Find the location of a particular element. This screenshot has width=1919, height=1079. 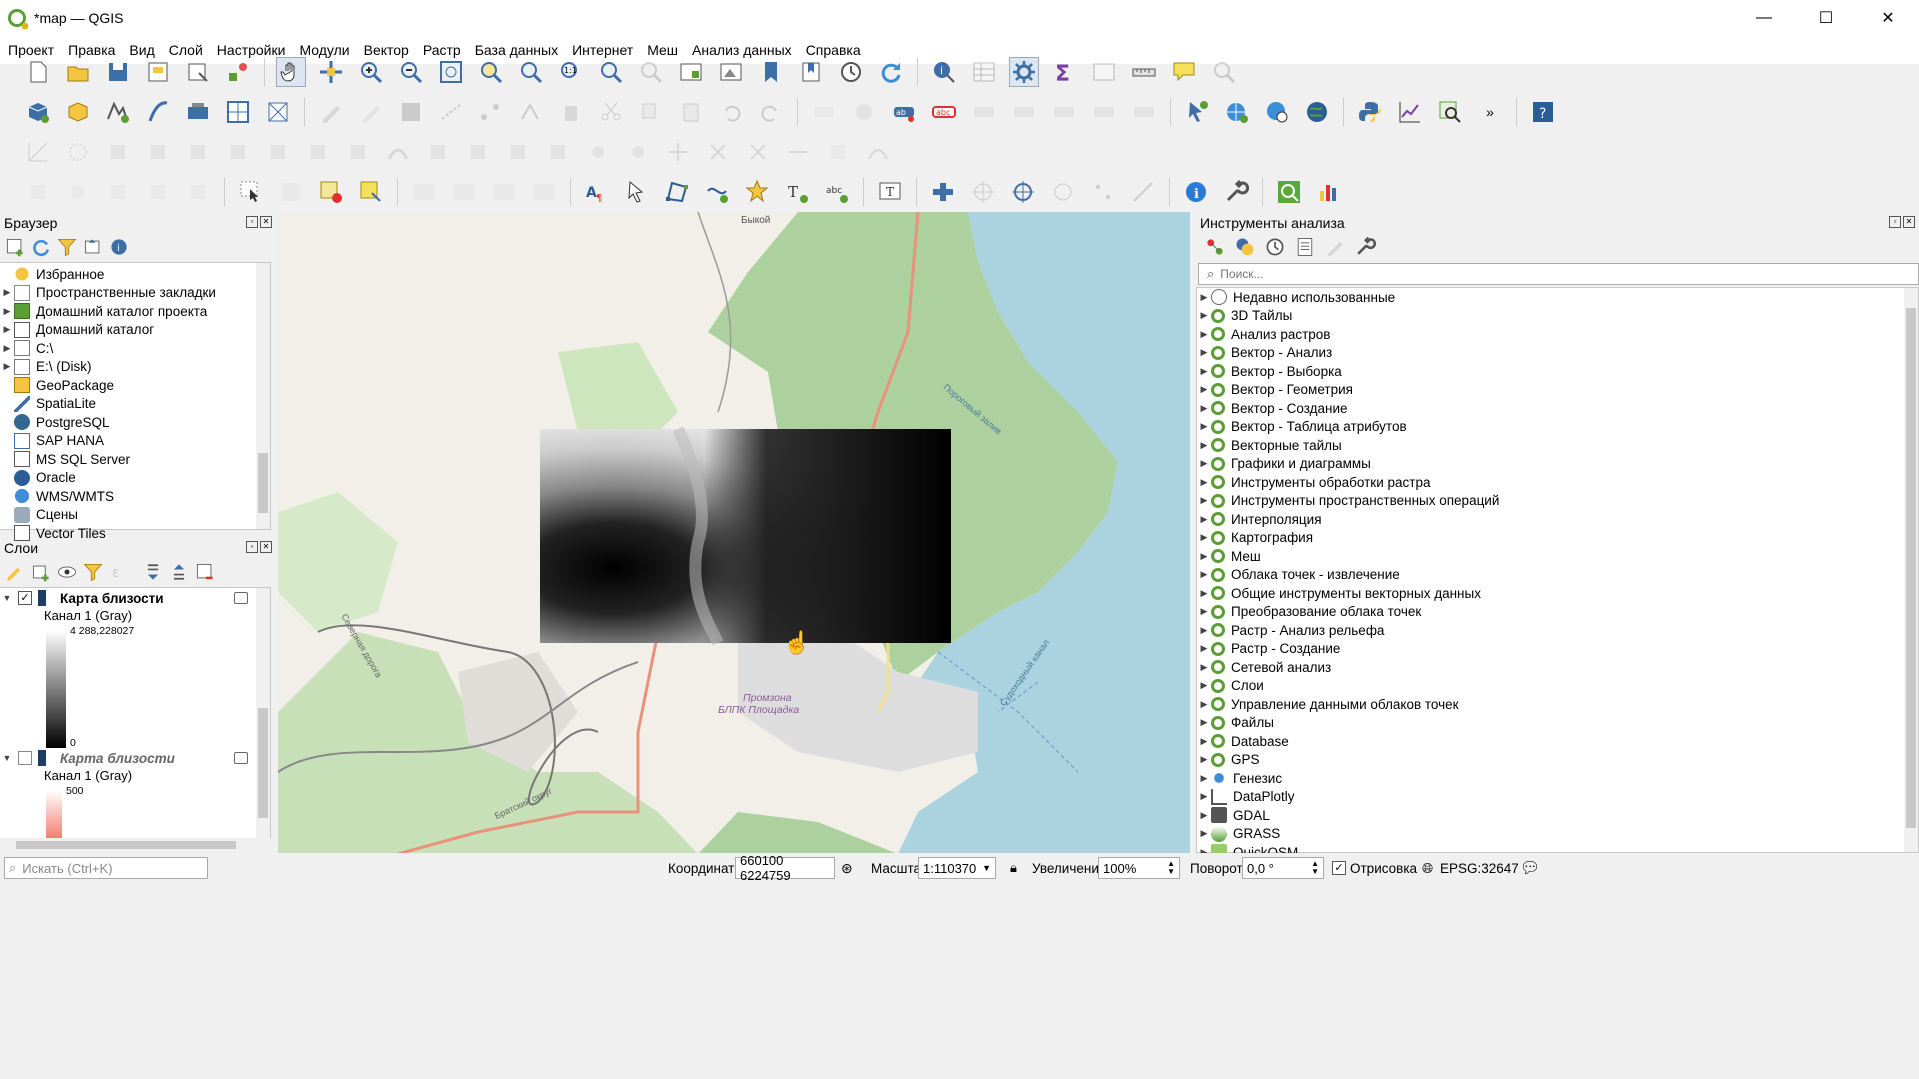

remove-layer-icon is located at coordinates (205, 572).